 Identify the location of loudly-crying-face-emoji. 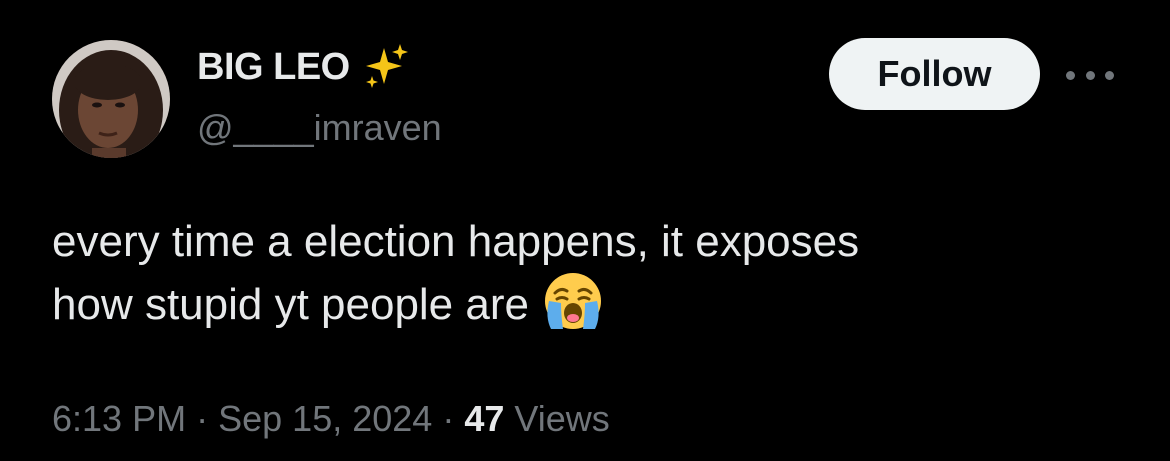
(572, 301).